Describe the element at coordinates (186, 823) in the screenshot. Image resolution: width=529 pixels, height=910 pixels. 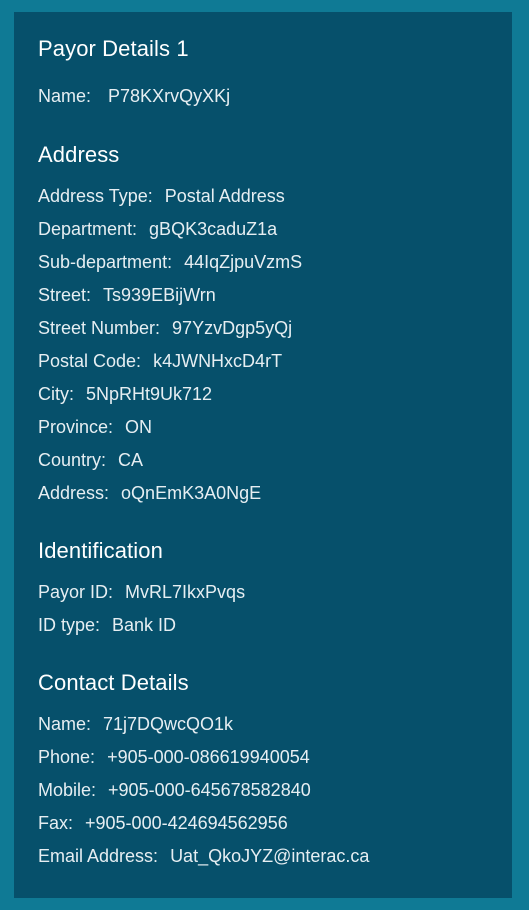
I see `fax-value: +905-000-424694562956` at that location.